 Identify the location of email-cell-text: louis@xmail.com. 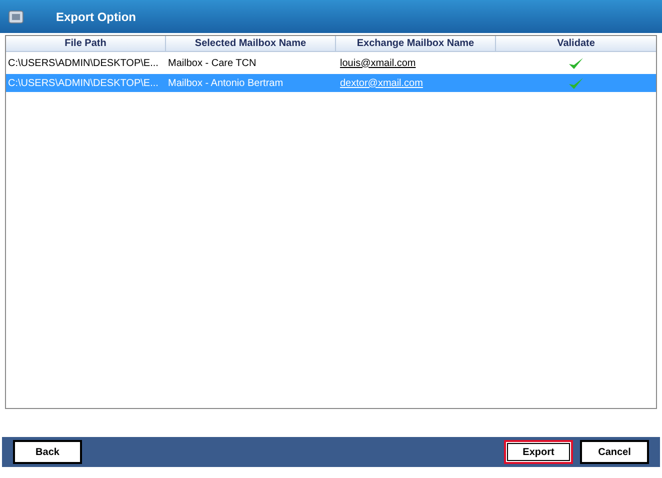
(378, 63).